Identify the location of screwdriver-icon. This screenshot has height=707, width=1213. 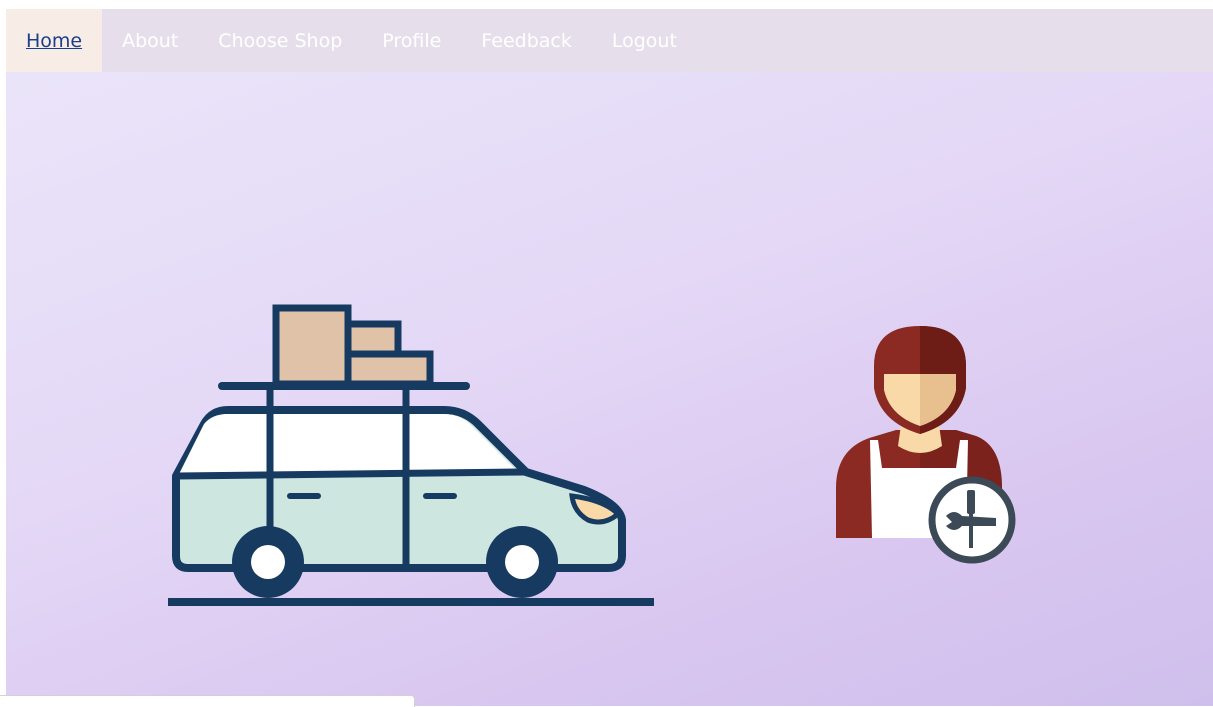
(971, 502).